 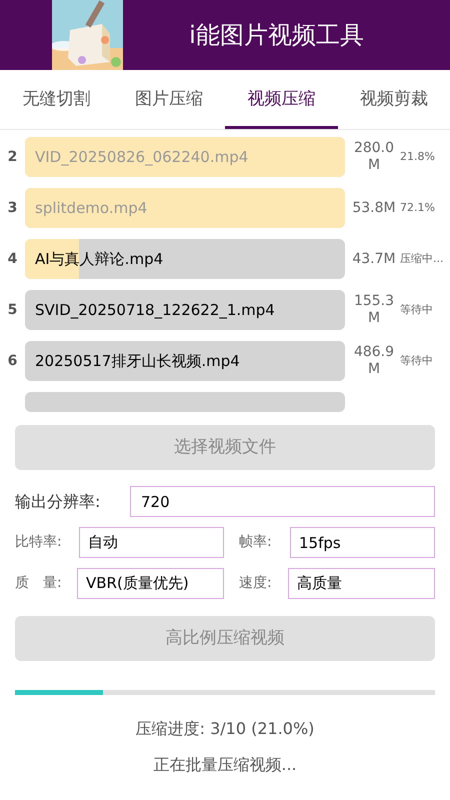 What do you see at coordinates (394, 99) in the screenshot?
I see `tab: 视频剪裁` at bounding box center [394, 99].